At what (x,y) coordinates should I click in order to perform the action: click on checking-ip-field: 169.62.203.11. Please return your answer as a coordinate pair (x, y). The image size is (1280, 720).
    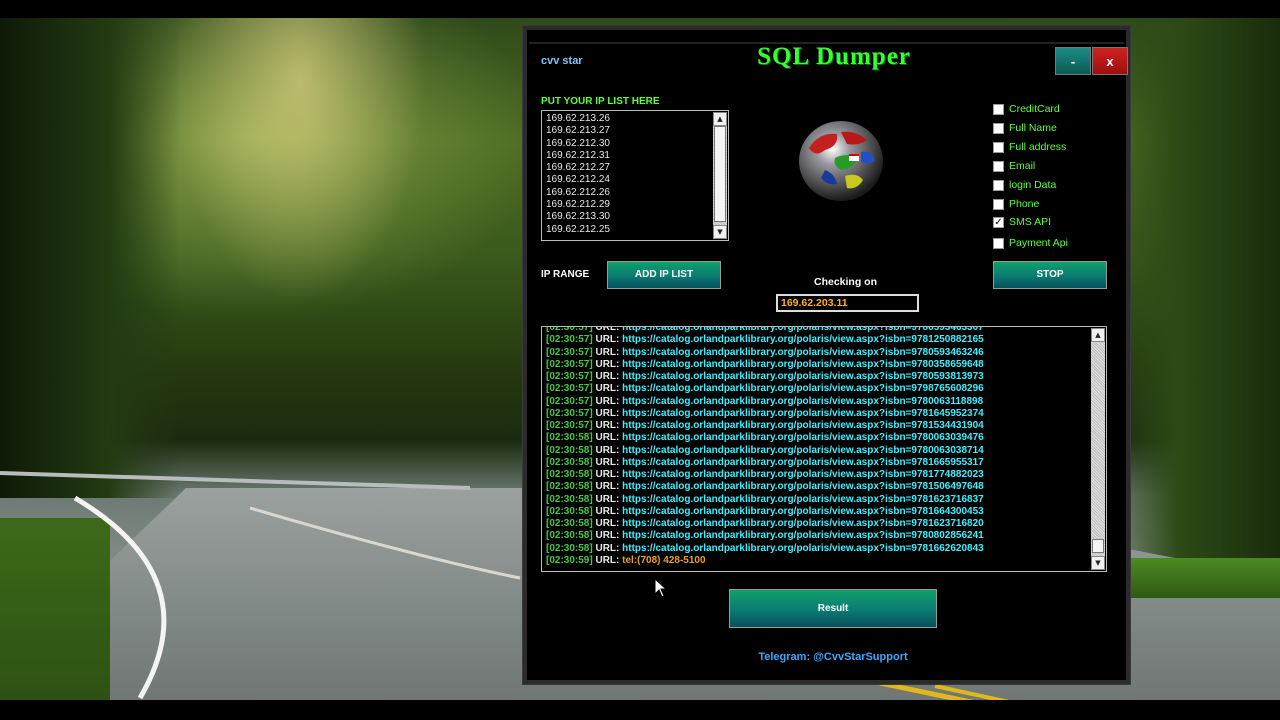
    Looking at the image, I should click on (847, 303).